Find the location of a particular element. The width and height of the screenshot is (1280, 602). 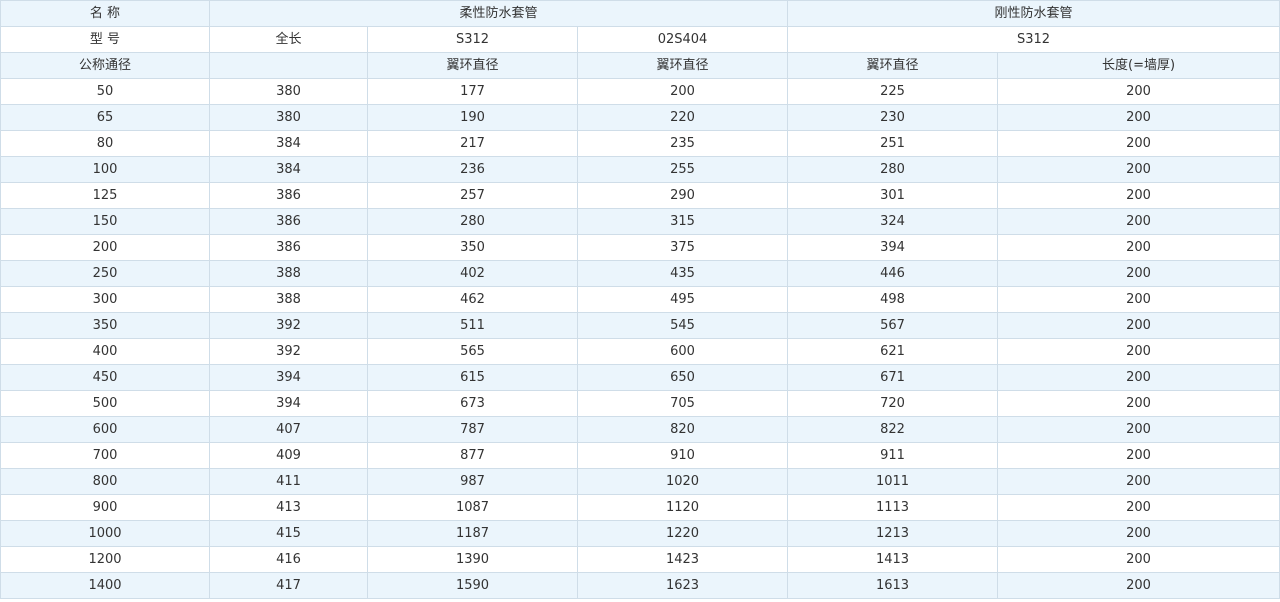

flexible-s312-flange-cell: 280 is located at coordinates (472, 221).